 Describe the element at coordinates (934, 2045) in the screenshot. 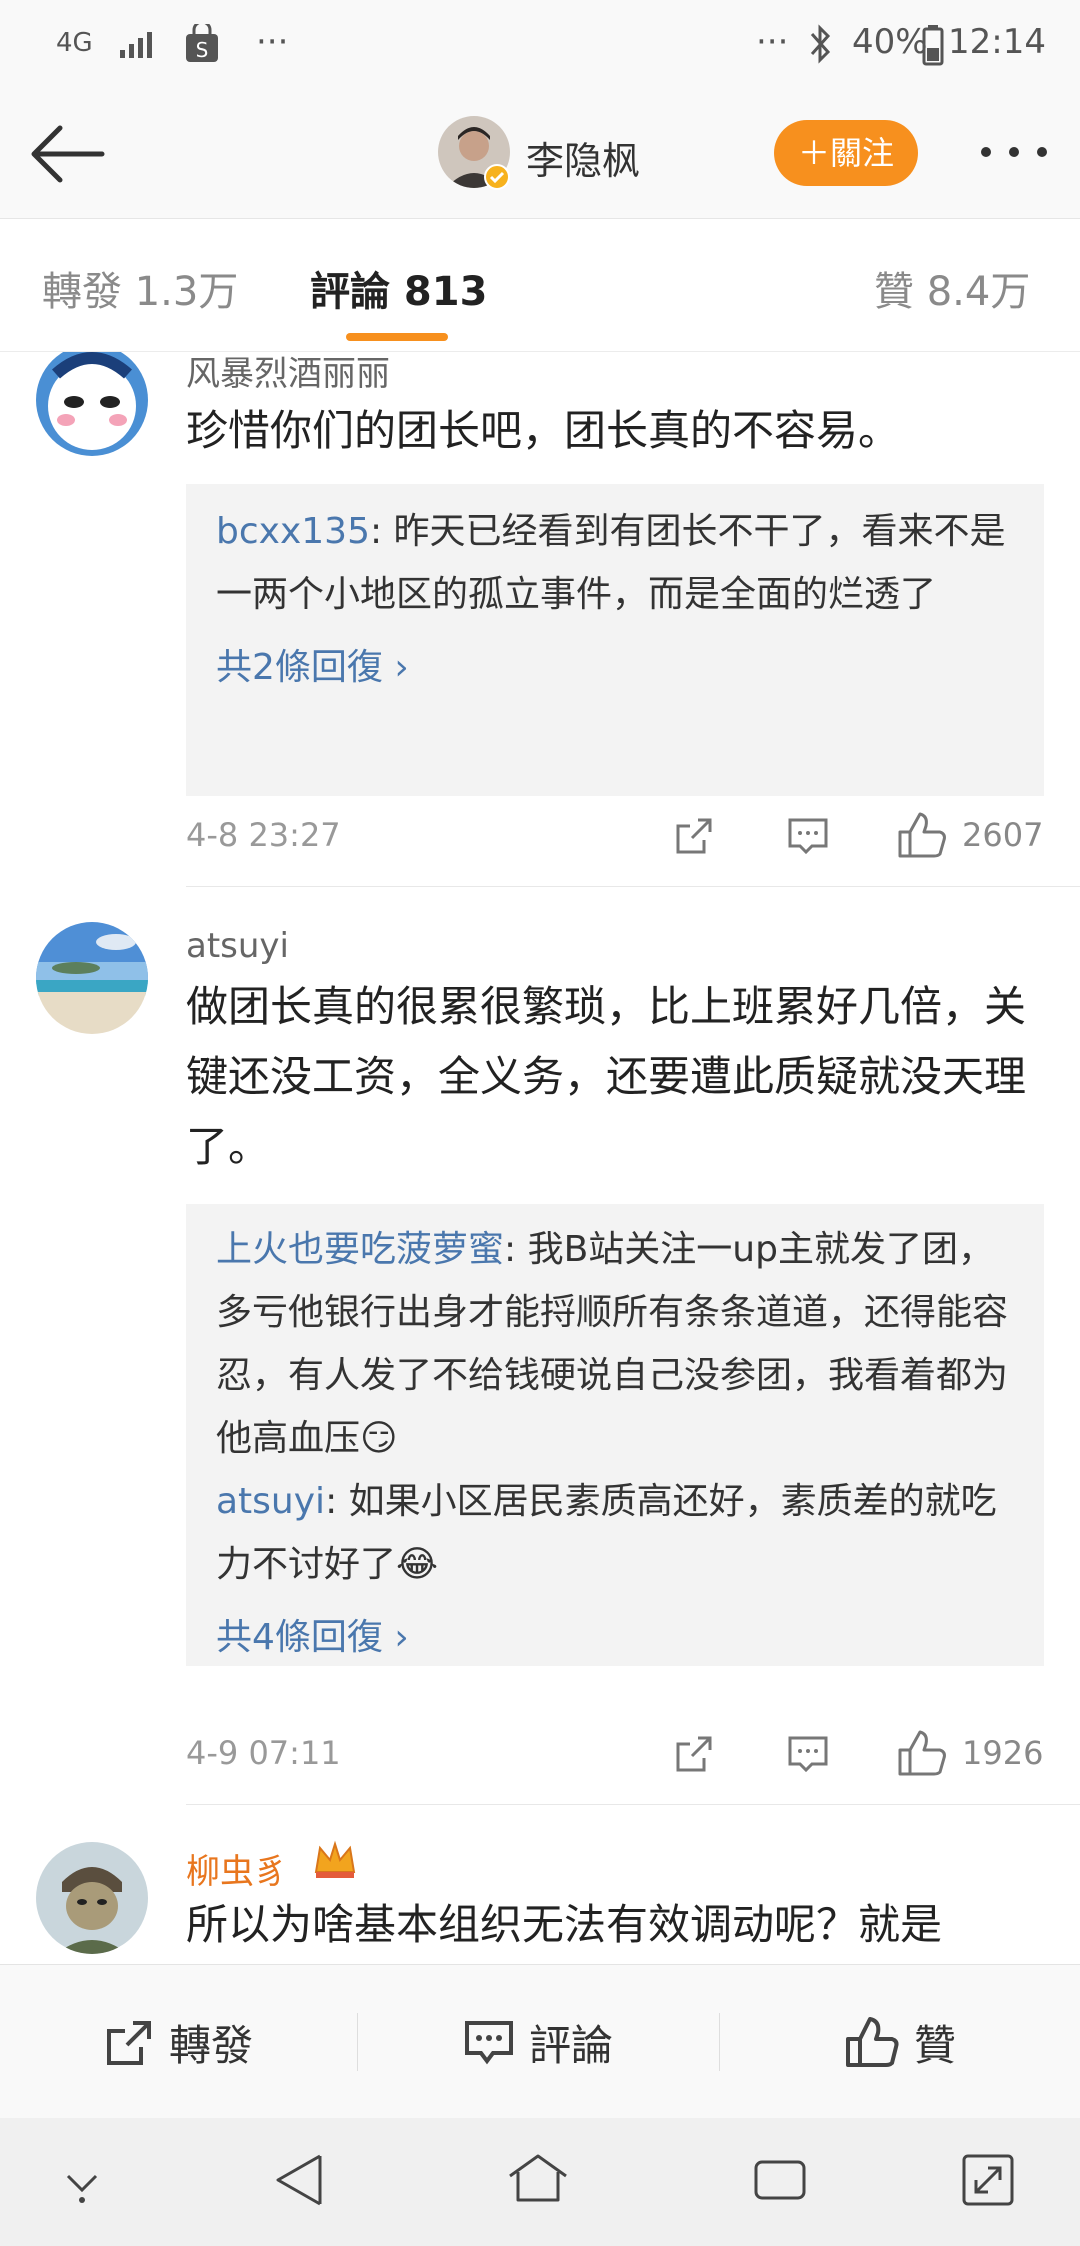

I see `like-label: 贊` at that location.